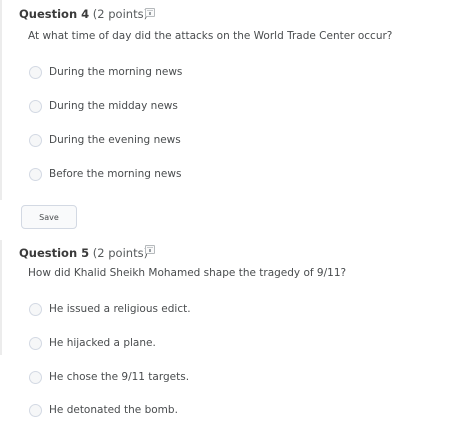  I want to click on question-4-option-3: During the evening news, so click(105, 140).